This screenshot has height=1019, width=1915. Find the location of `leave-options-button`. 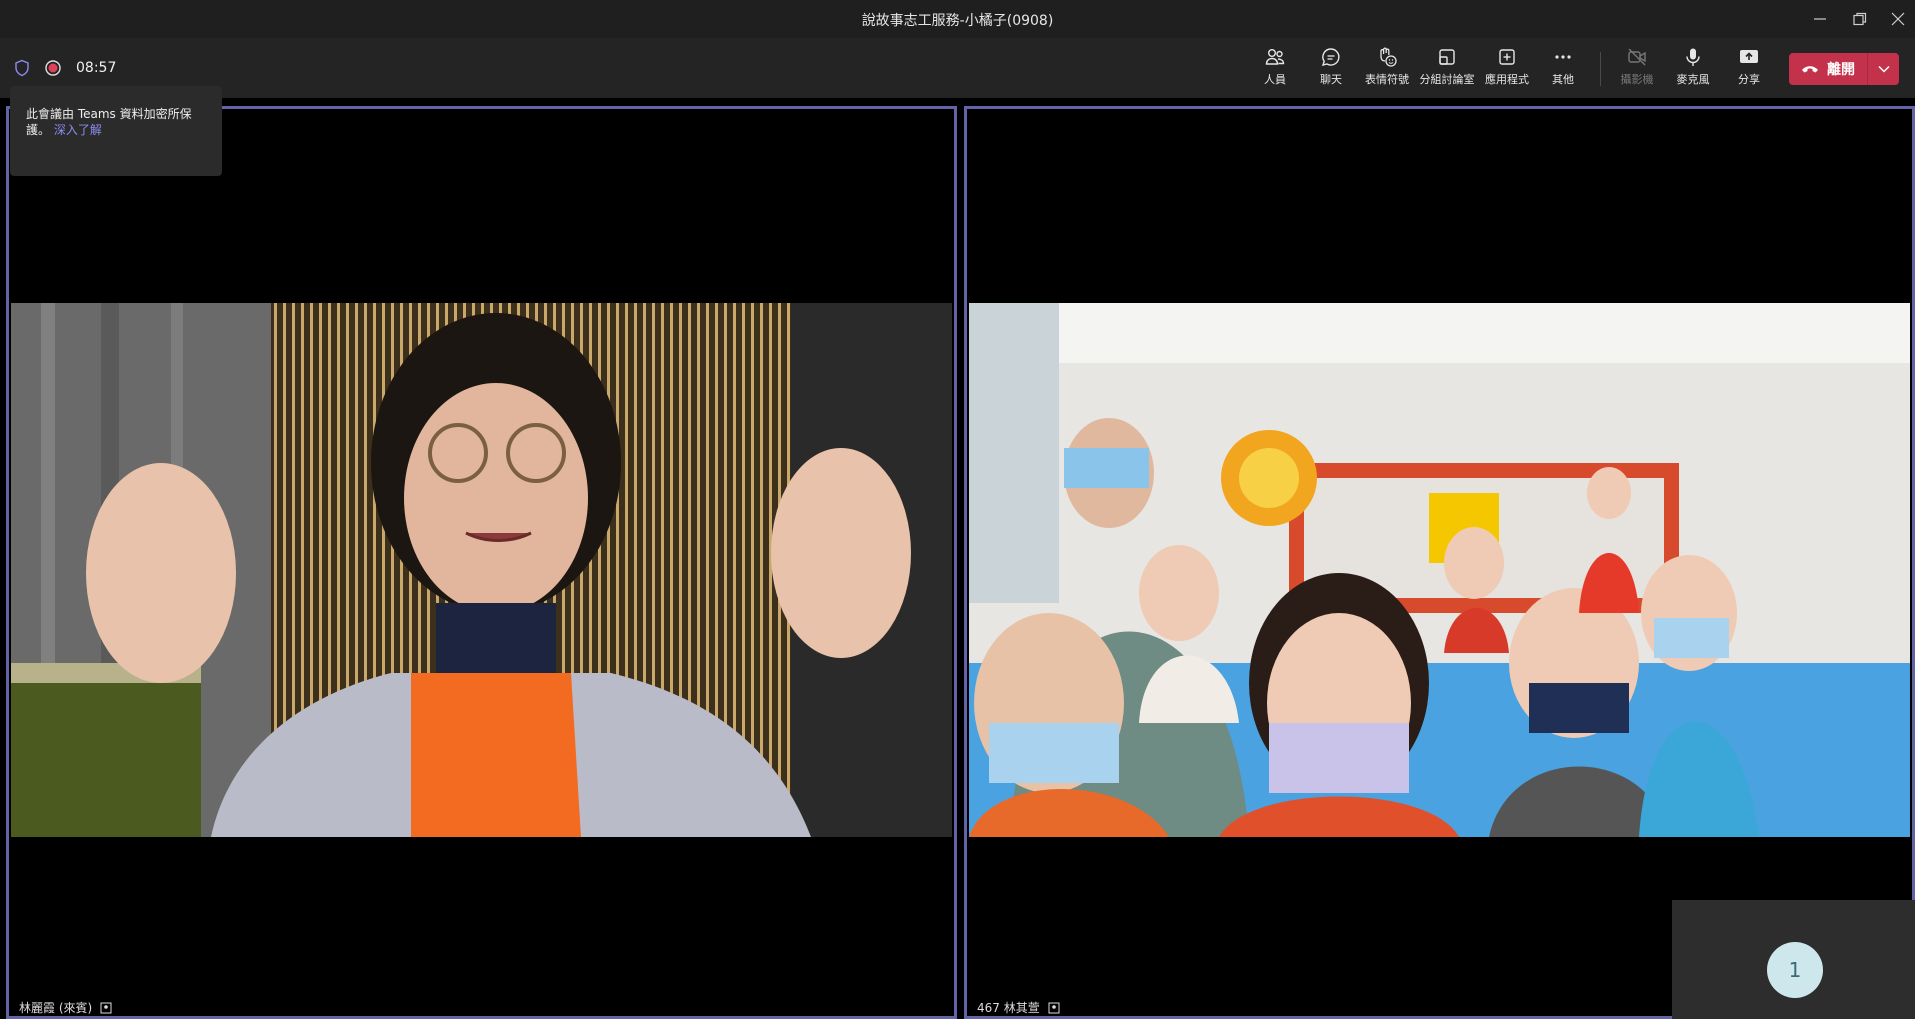

leave-options-button is located at coordinates (1883, 69).